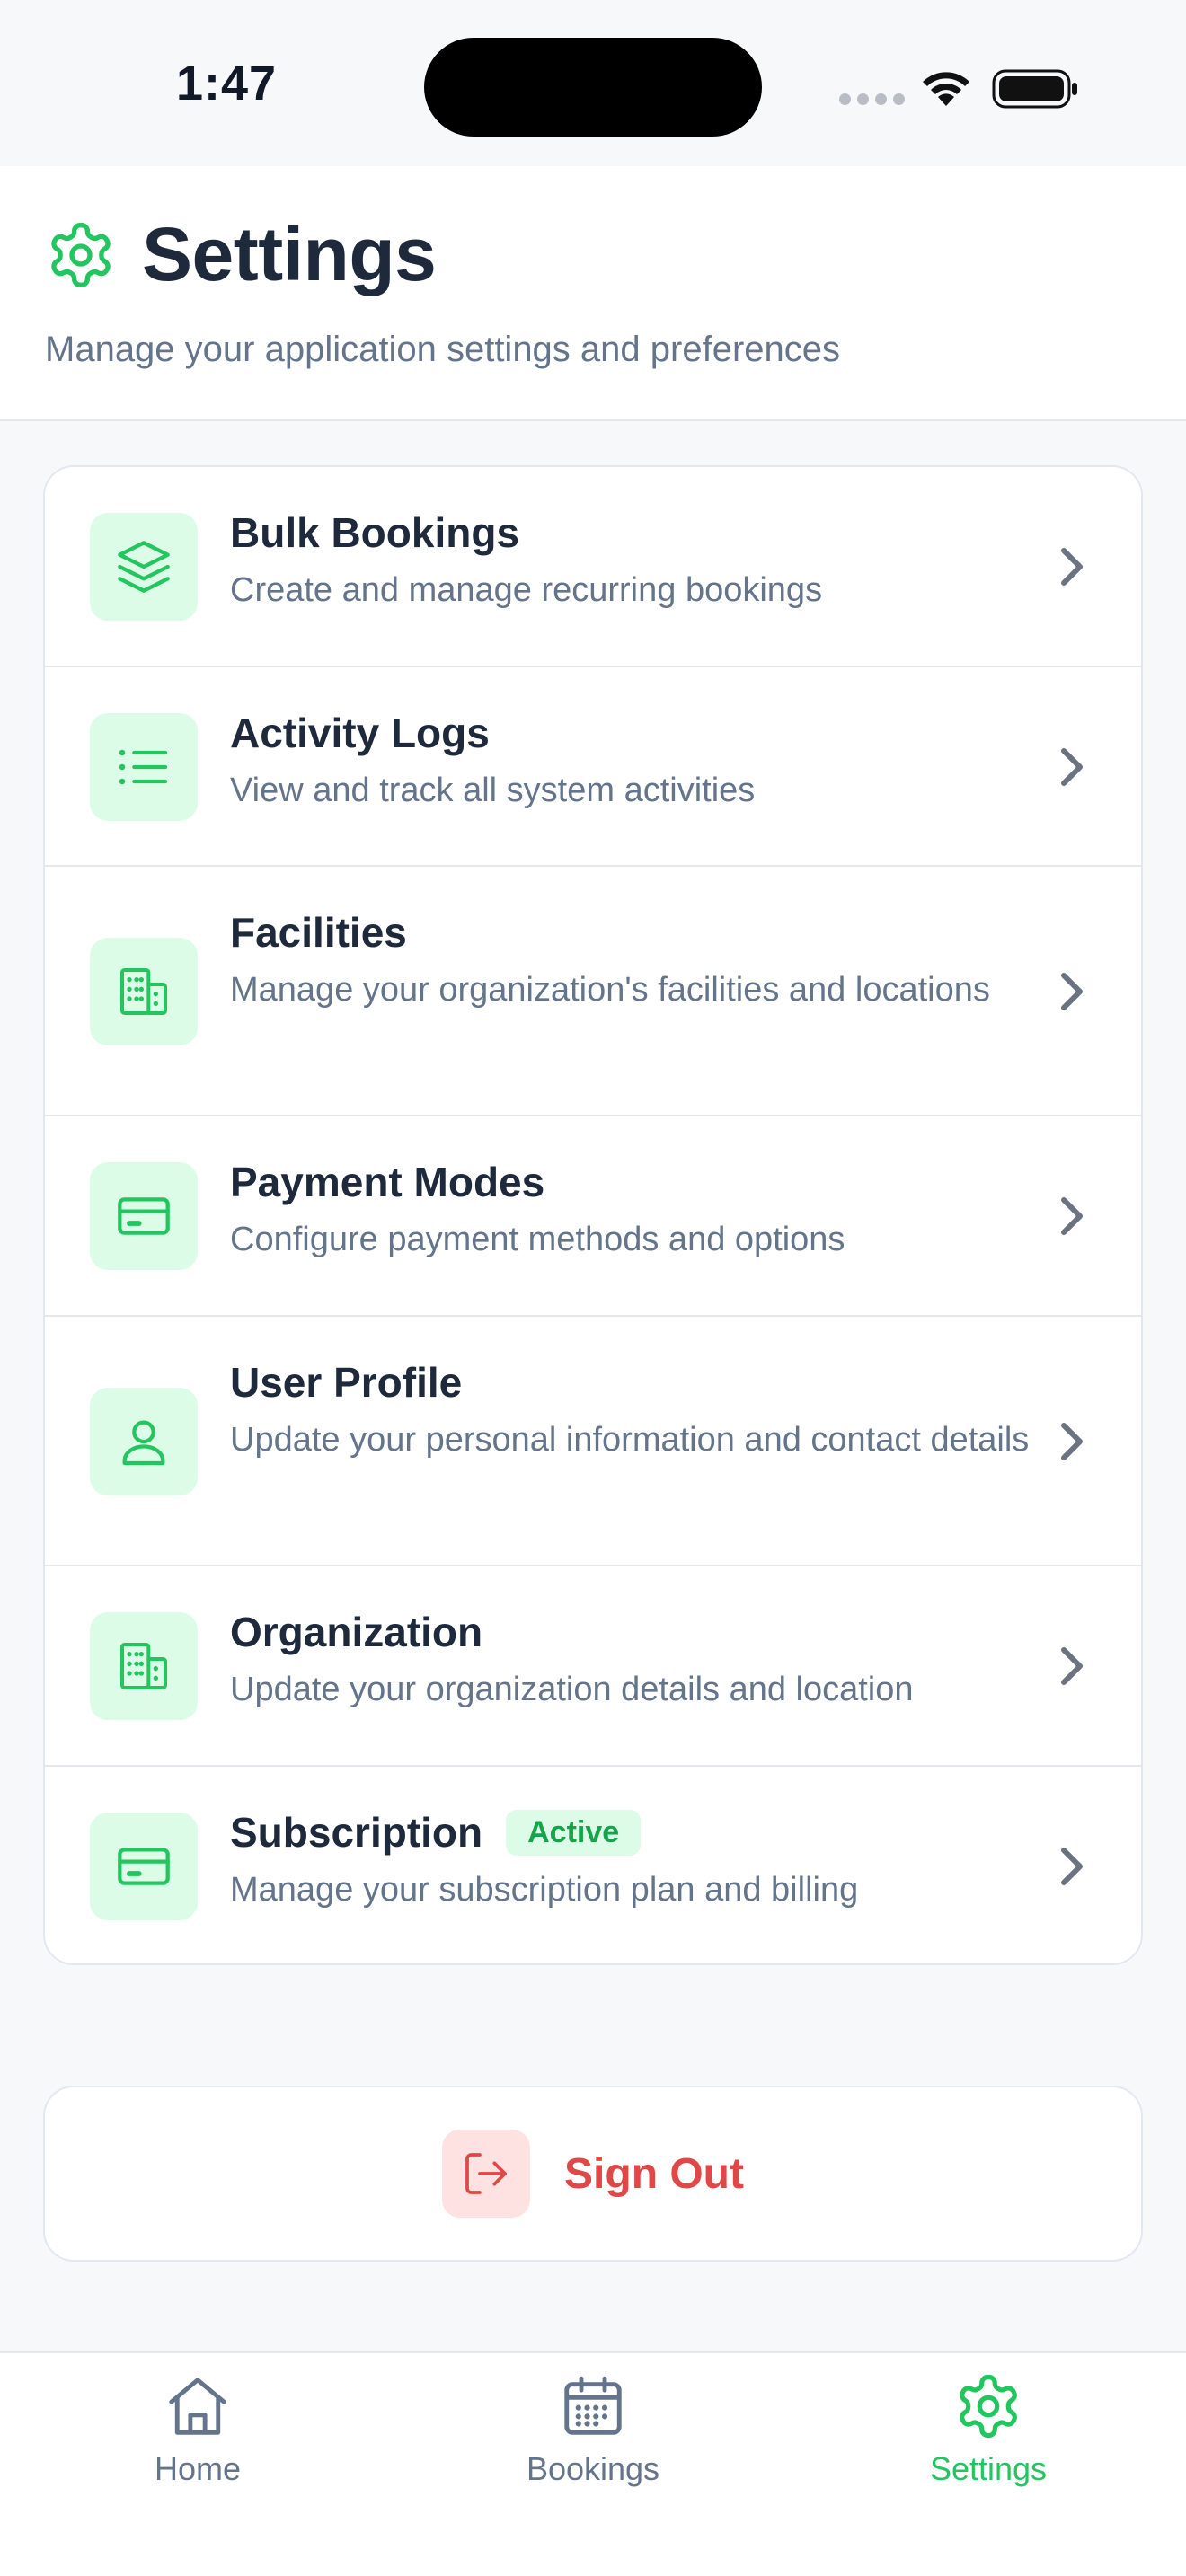 This screenshot has width=1186, height=2576. What do you see at coordinates (356, 1832) in the screenshot?
I see `item-title: Subscription` at bounding box center [356, 1832].